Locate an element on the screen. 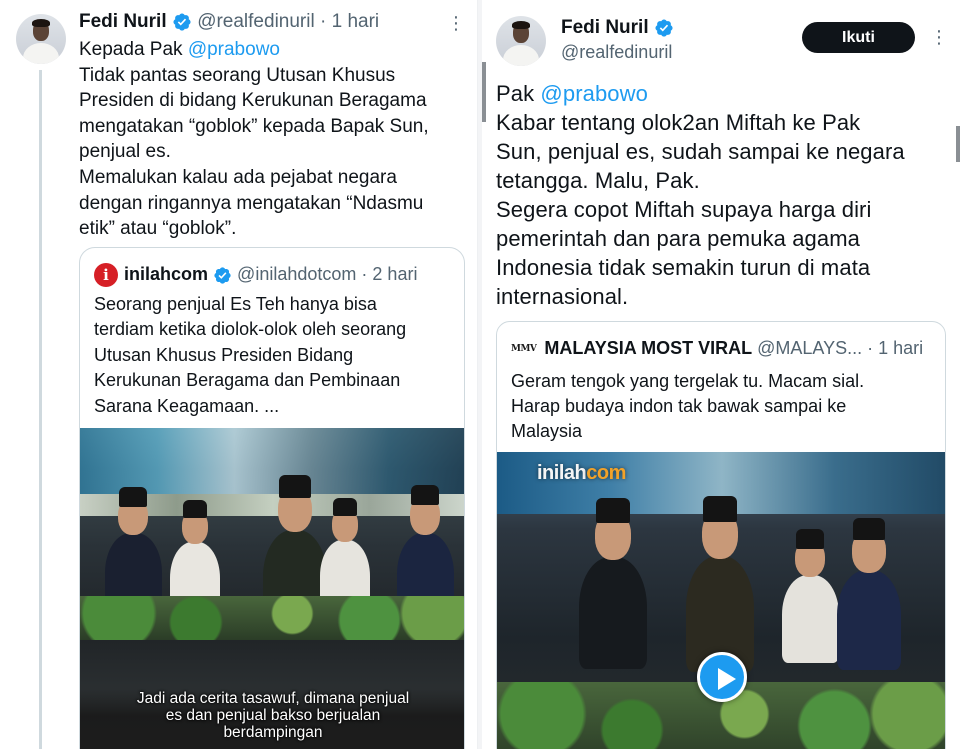 The width and height of the screenshot is (960, 749). tweet-line: pemerintah dan para pemuka agama is located at coordinates (678, 238).